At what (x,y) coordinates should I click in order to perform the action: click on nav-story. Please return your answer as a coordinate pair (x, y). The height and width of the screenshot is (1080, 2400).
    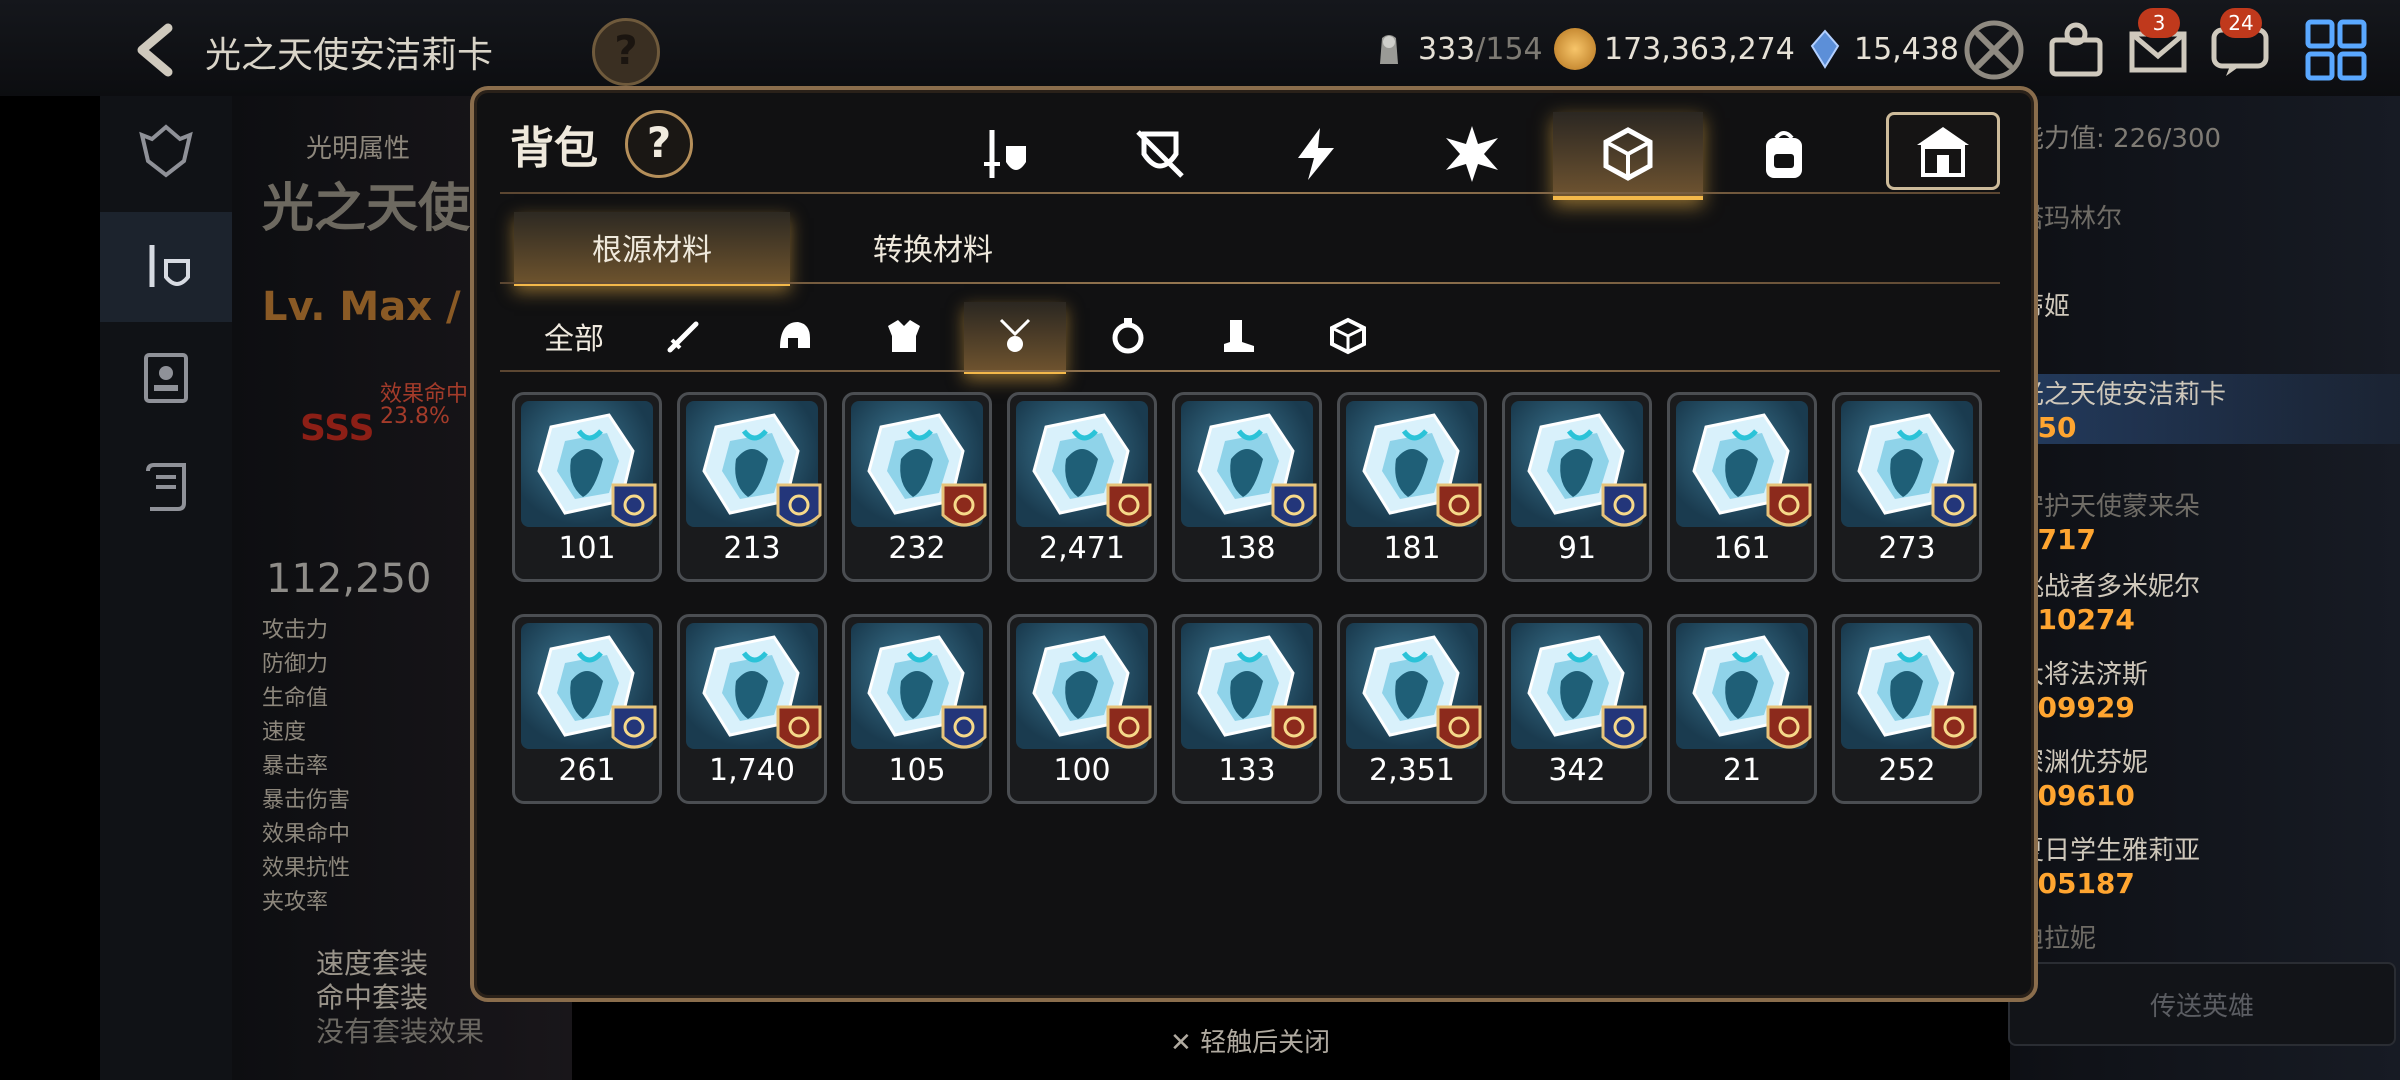
    Looking at the image, I should click on (166, 487).